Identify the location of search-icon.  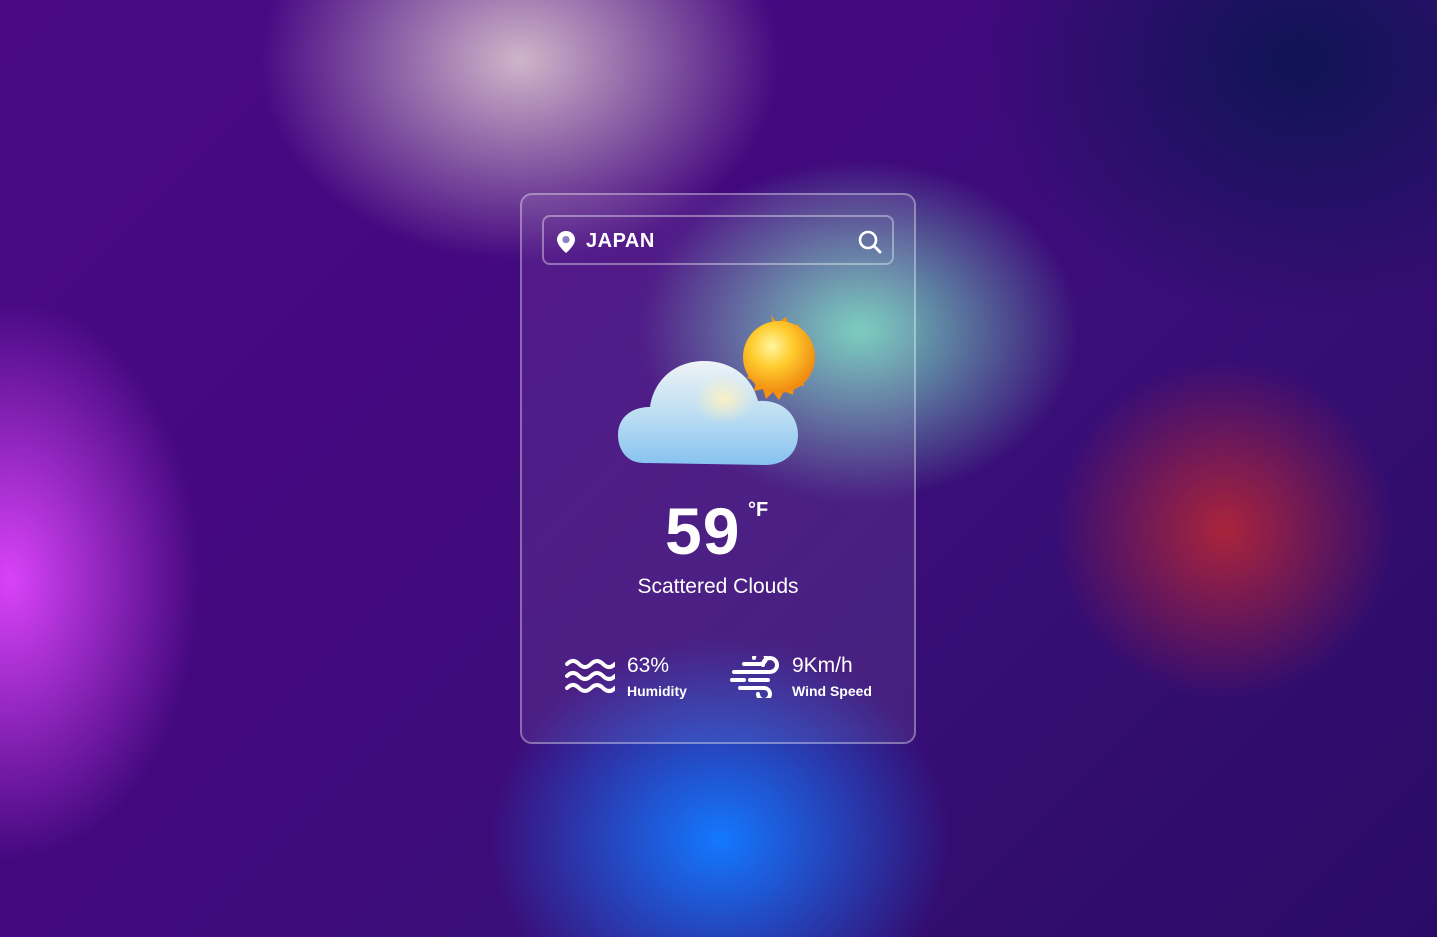
(870, 242).